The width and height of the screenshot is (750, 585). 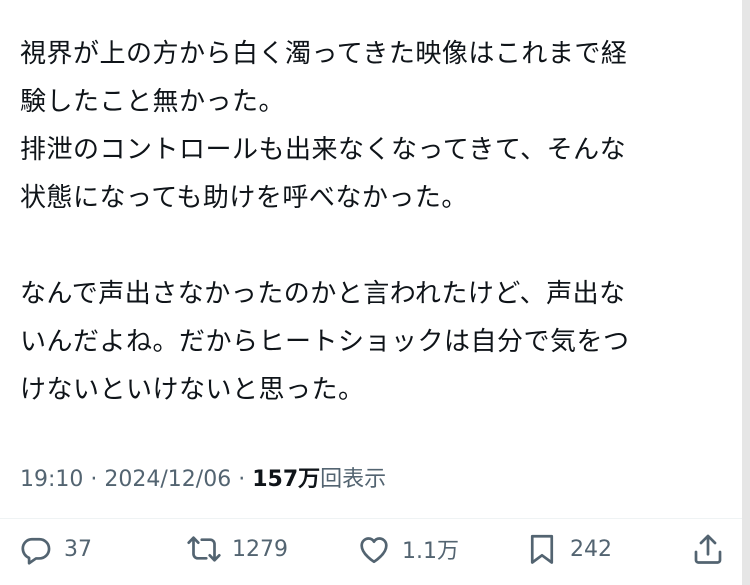 What do you see at coordinates (192, 390) in the screenshot?
I see `post-text-line: けないといけないと思った。` at bounding box center [192, 390].